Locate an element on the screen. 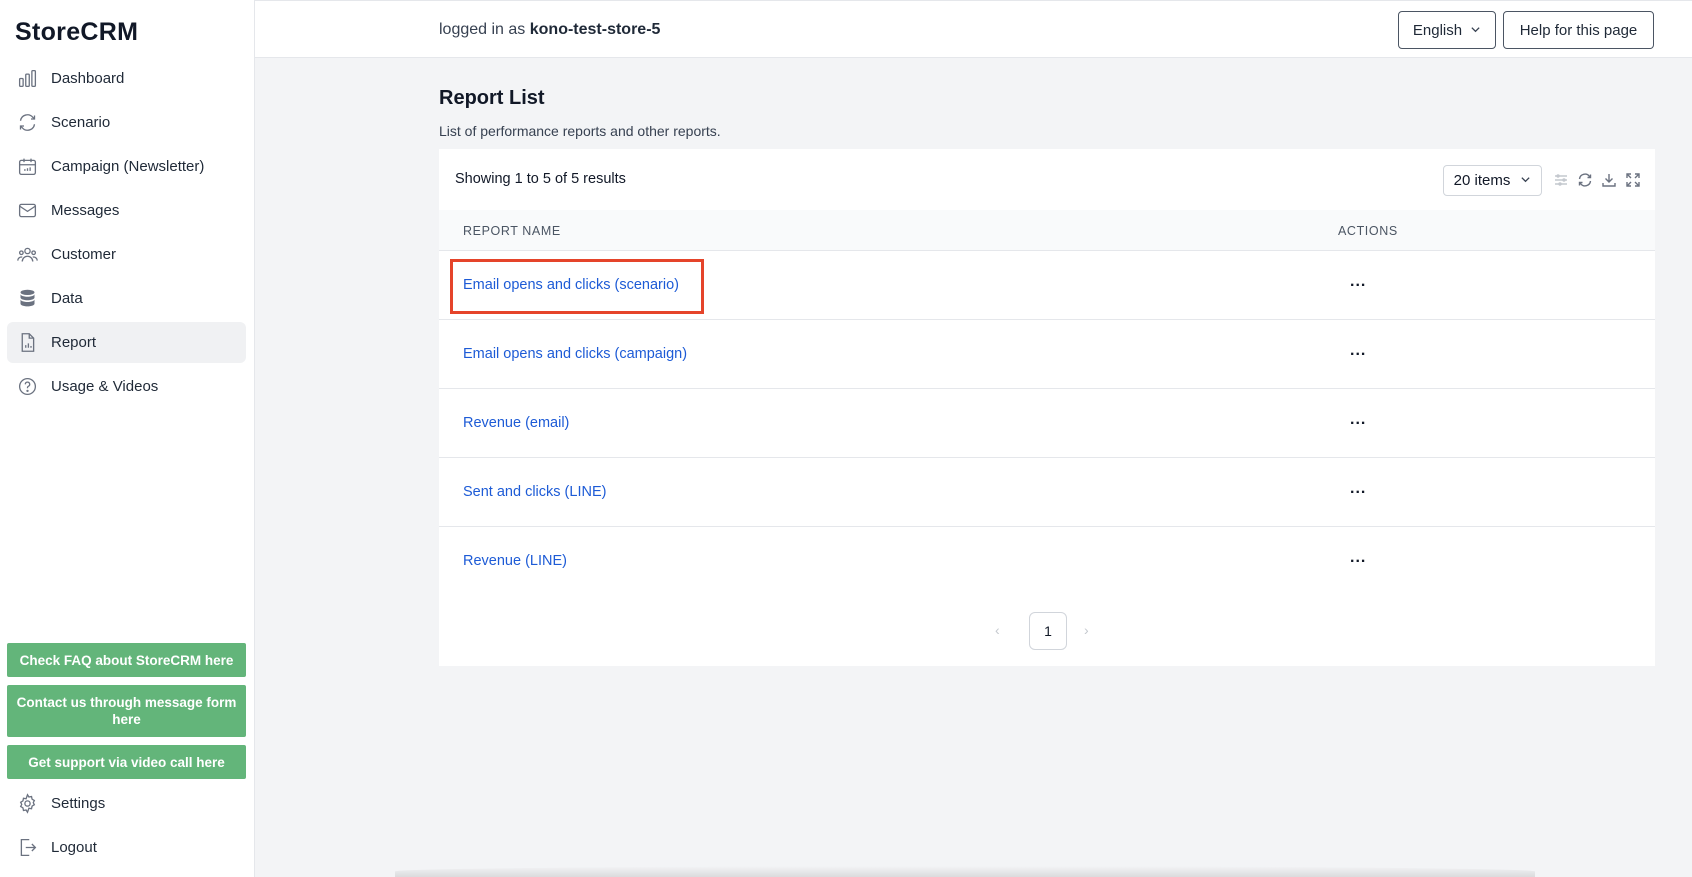  help-circle-icon is located at coordinates (27, 387).